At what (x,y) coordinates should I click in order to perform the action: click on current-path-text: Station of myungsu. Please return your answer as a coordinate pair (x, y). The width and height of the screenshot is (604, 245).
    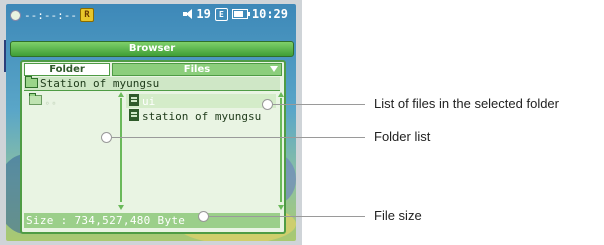
    Looking at the image, I should click on (100, 83).